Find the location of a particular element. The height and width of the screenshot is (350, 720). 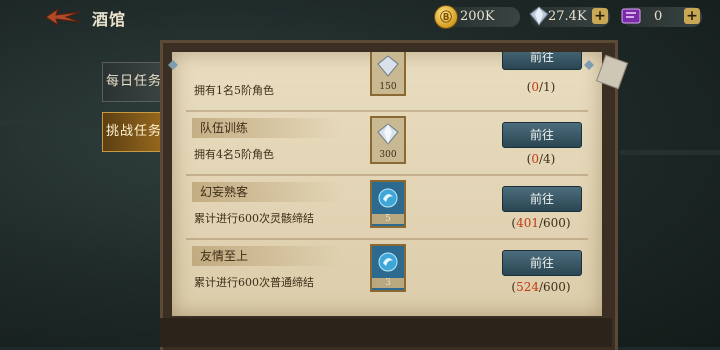

coin-counter: Ⓑ 200K is located at coordinates (477, 17).